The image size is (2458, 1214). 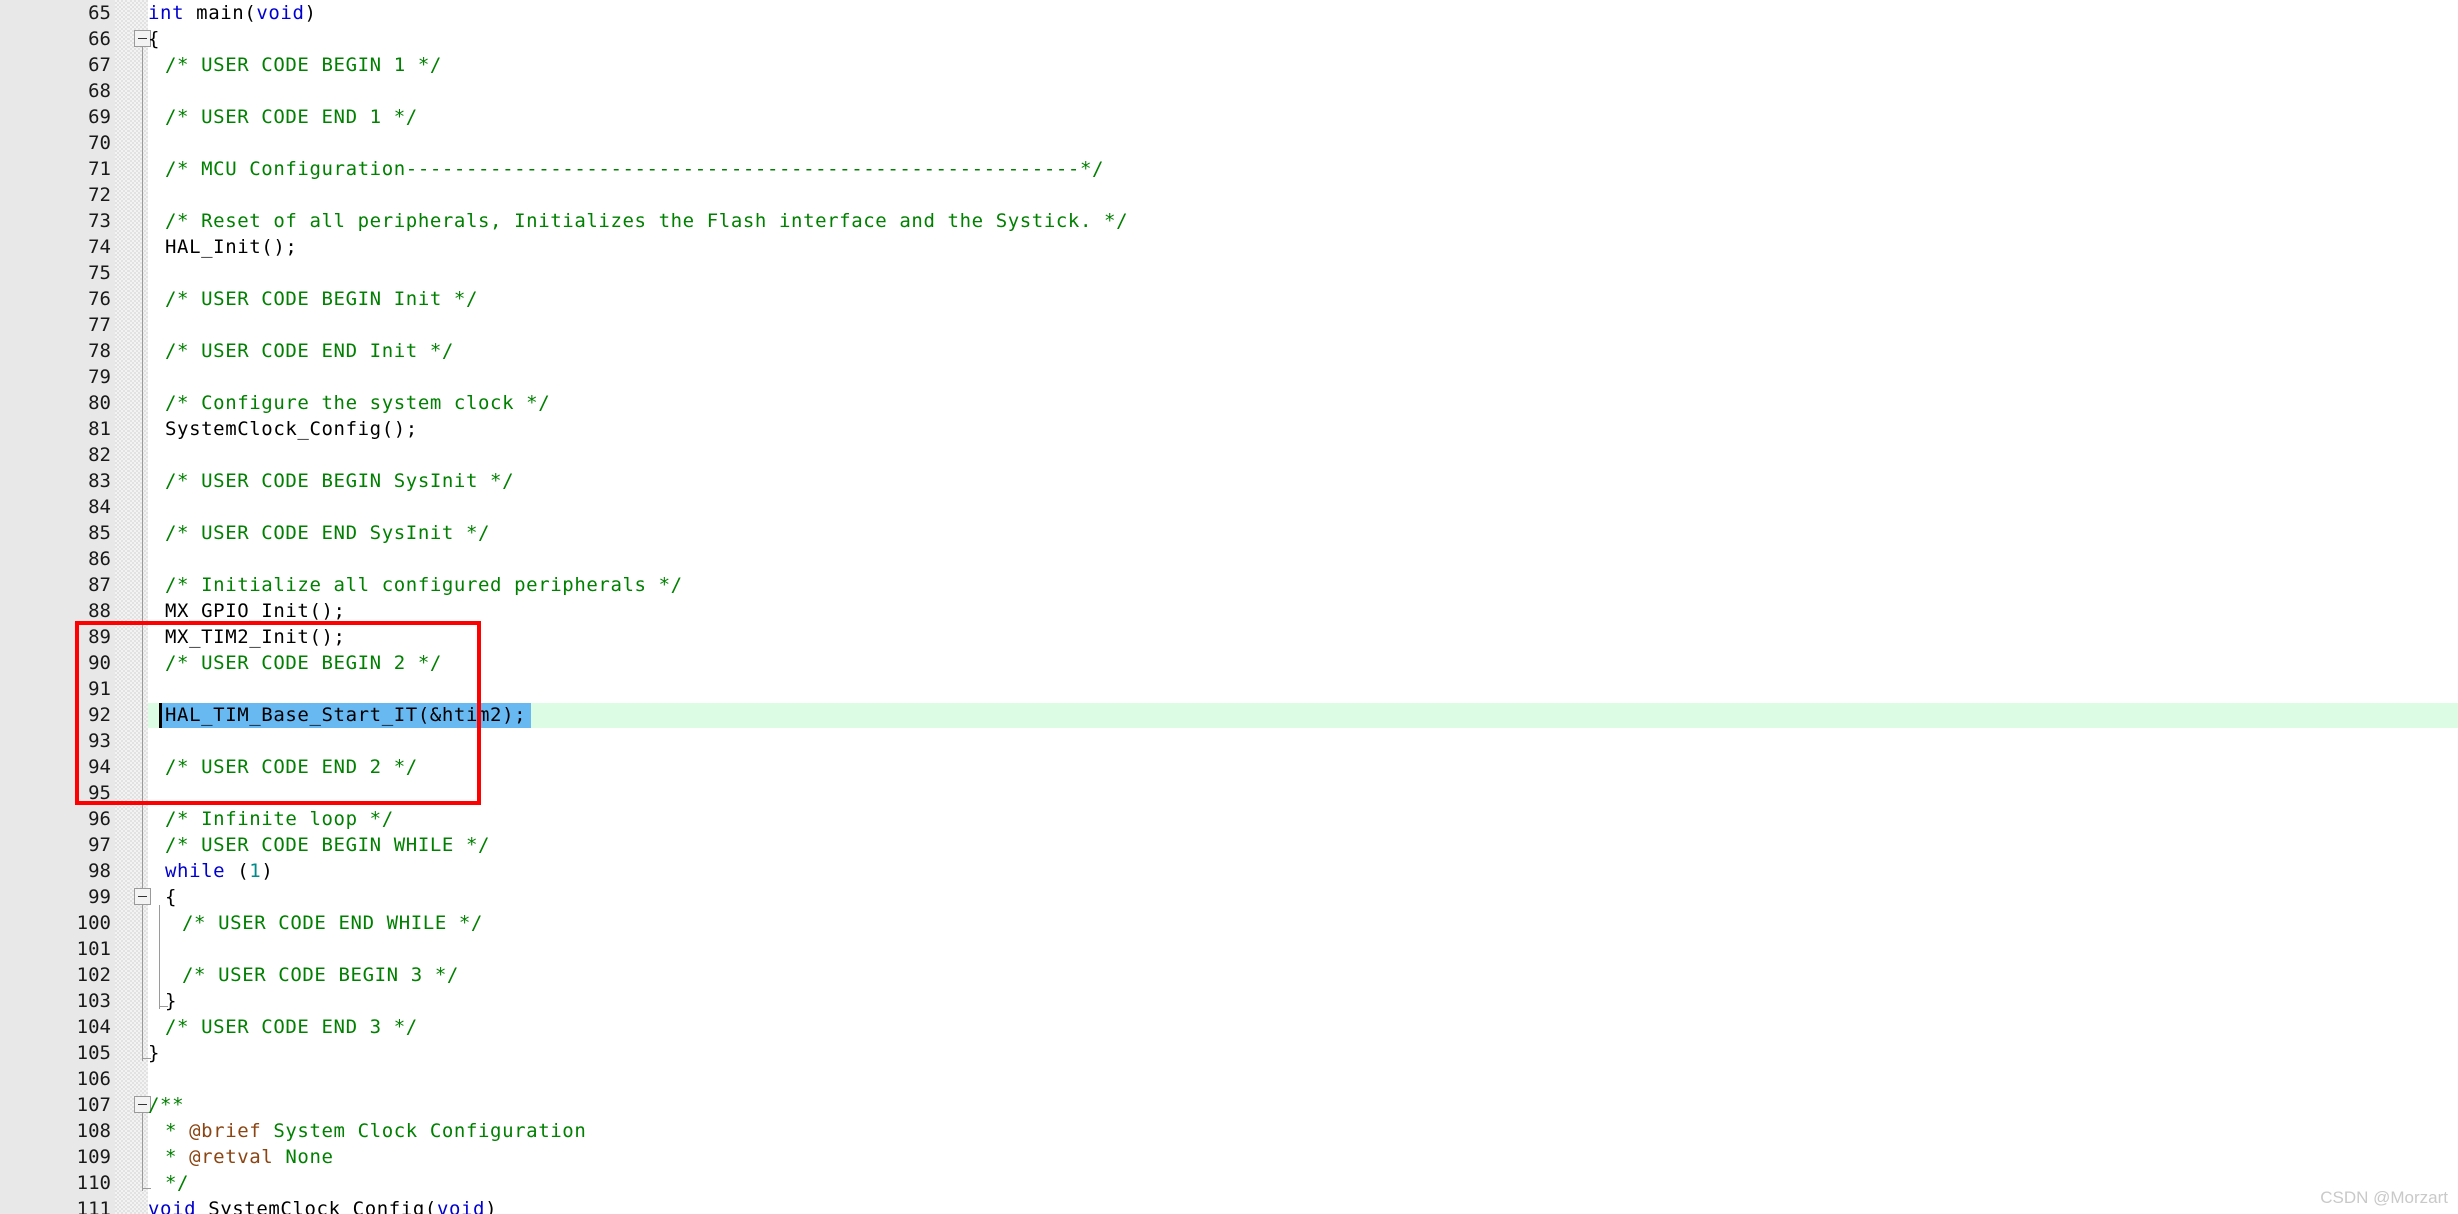 I want to click on code-token-plain: (, so click(x=237, y=871).